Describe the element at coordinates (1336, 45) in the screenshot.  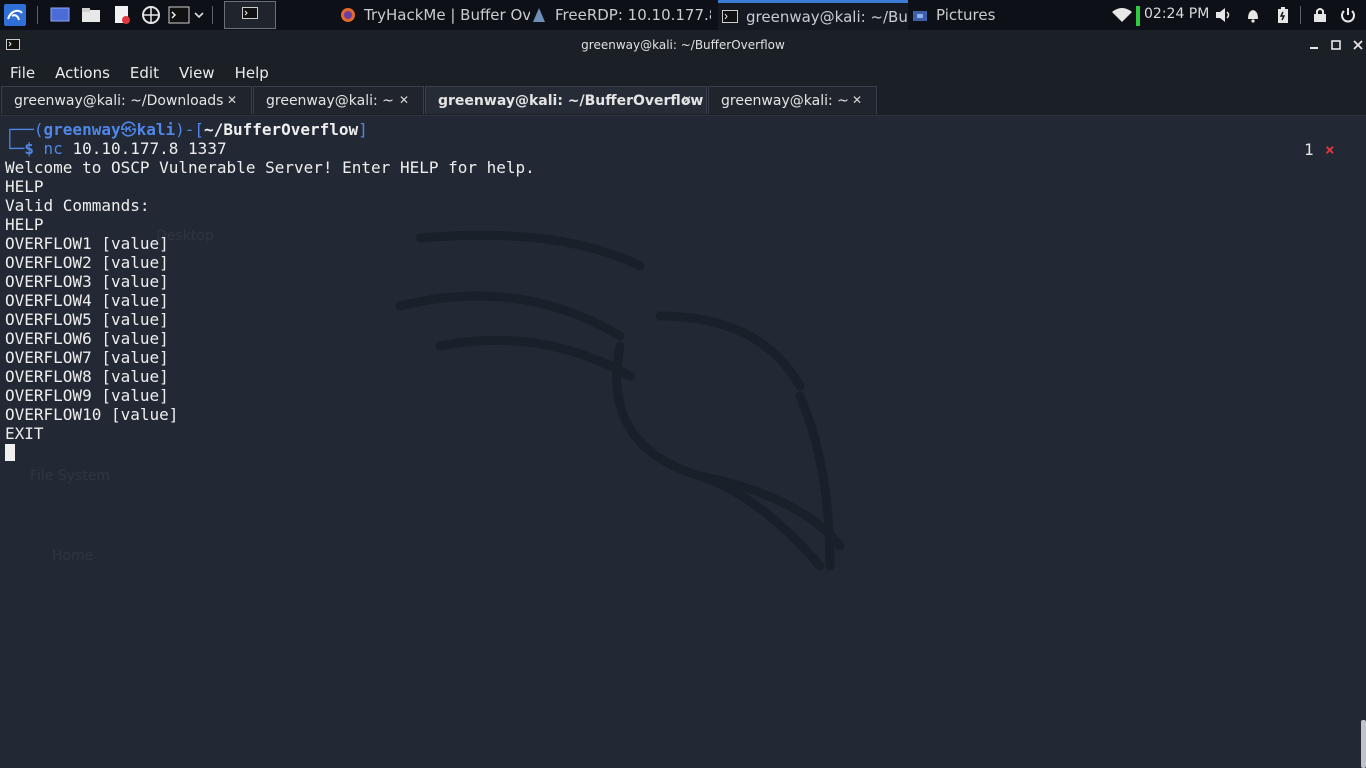
I see `maximize-icon` at that location.